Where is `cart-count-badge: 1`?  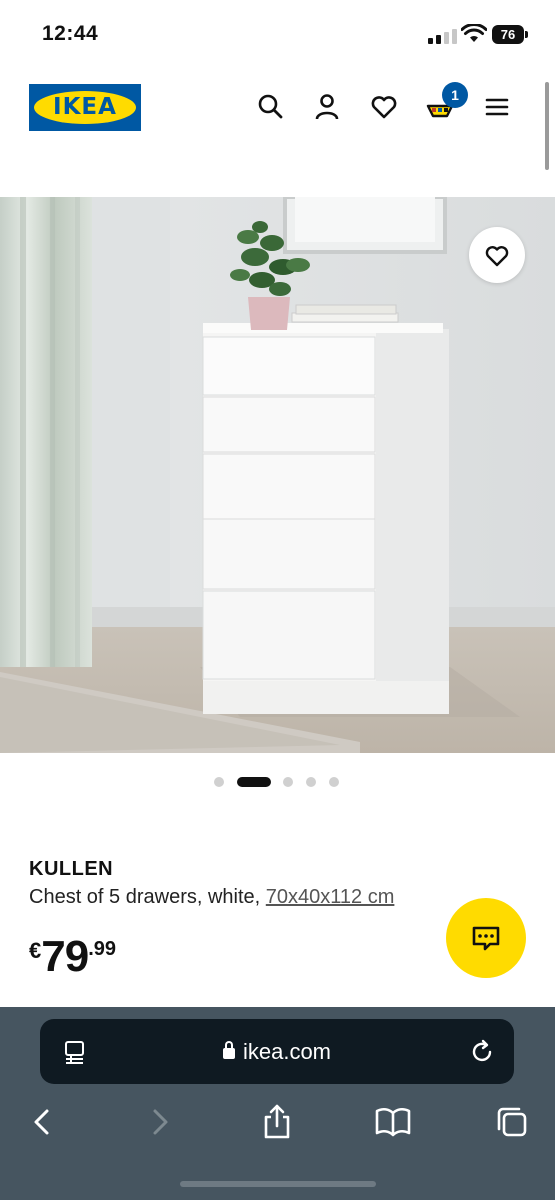 cart-count-badge: 1 is located at coordinates (455, 95).